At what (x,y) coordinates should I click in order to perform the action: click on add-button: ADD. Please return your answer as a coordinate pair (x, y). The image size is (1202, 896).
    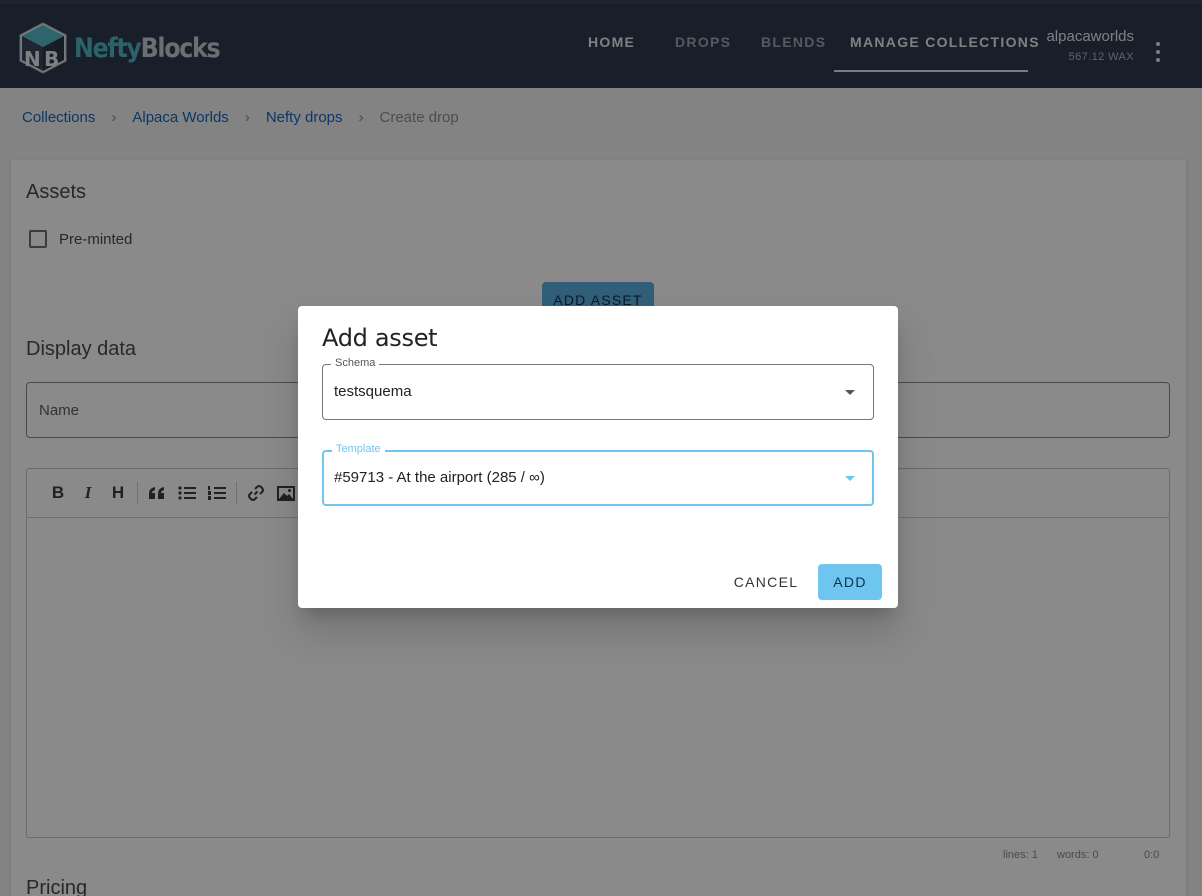
    Looking at the image, I should click on (850, 582).